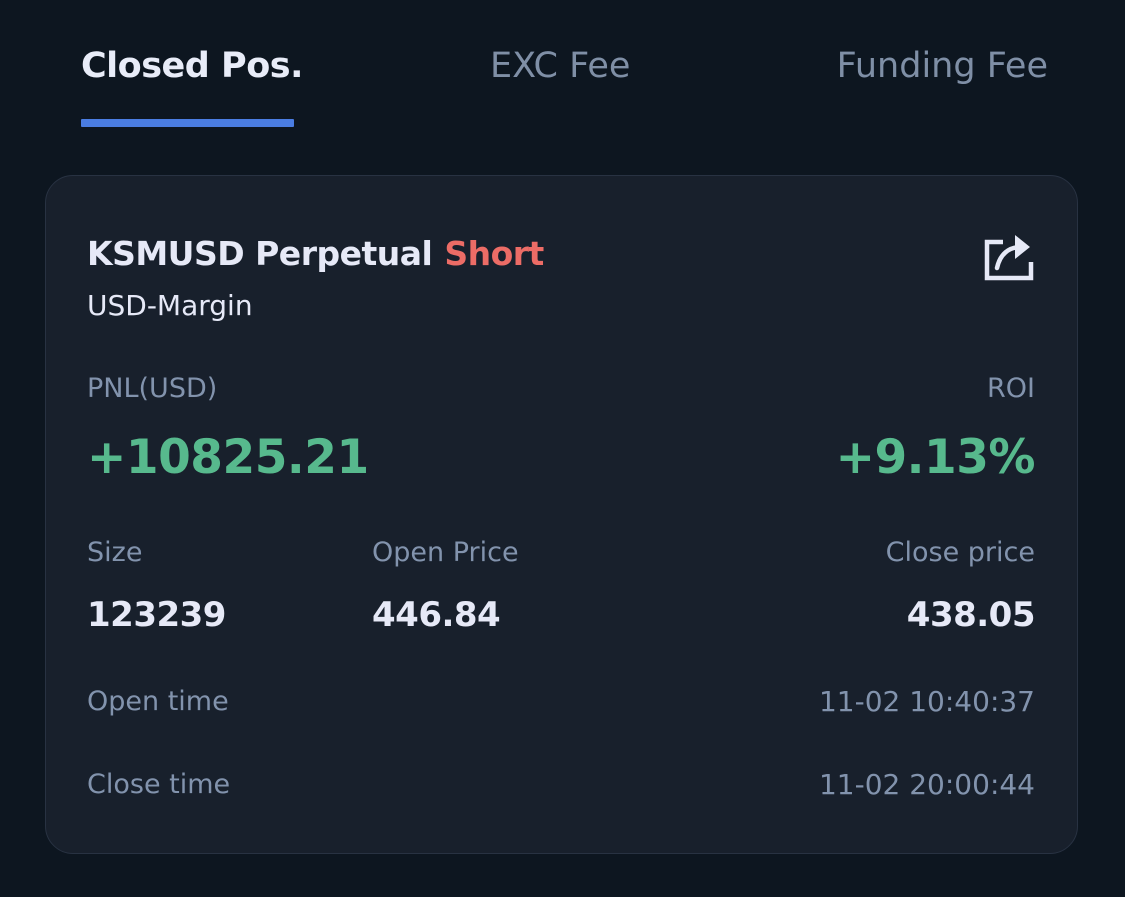  What do you see at coordinates (560, 66) in the screenshot?
I see `tab-exc-fee: EXC Fee` at bounding box center [560, 66].